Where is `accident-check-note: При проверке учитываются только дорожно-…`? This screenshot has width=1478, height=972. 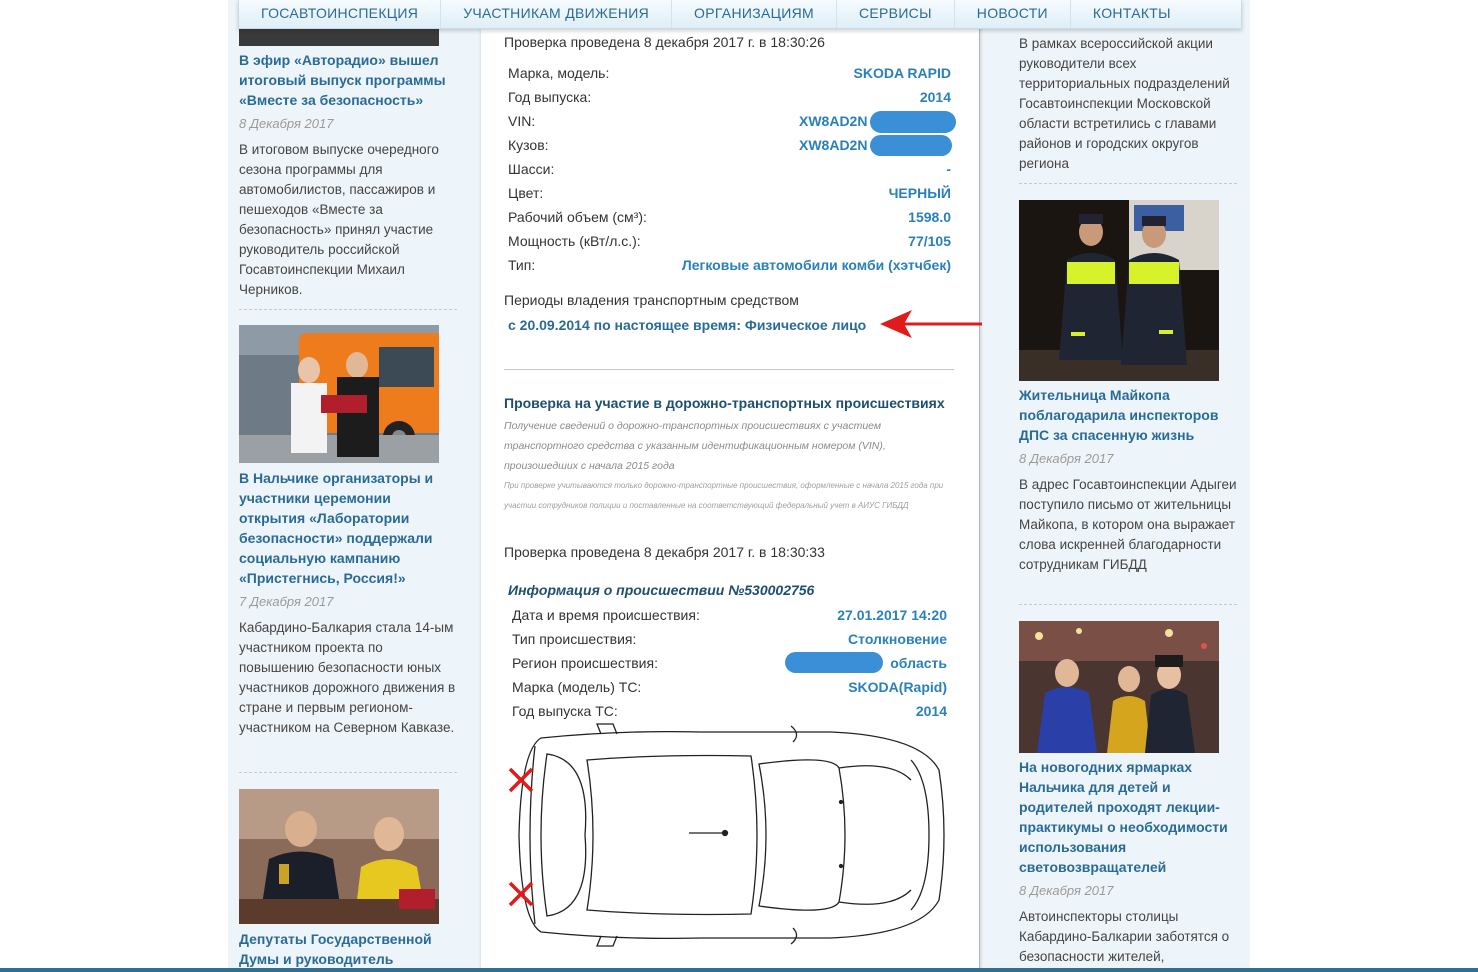 accident-check-note: При проверке учитываются только дорожно-… is located at coordinates (724, 495).